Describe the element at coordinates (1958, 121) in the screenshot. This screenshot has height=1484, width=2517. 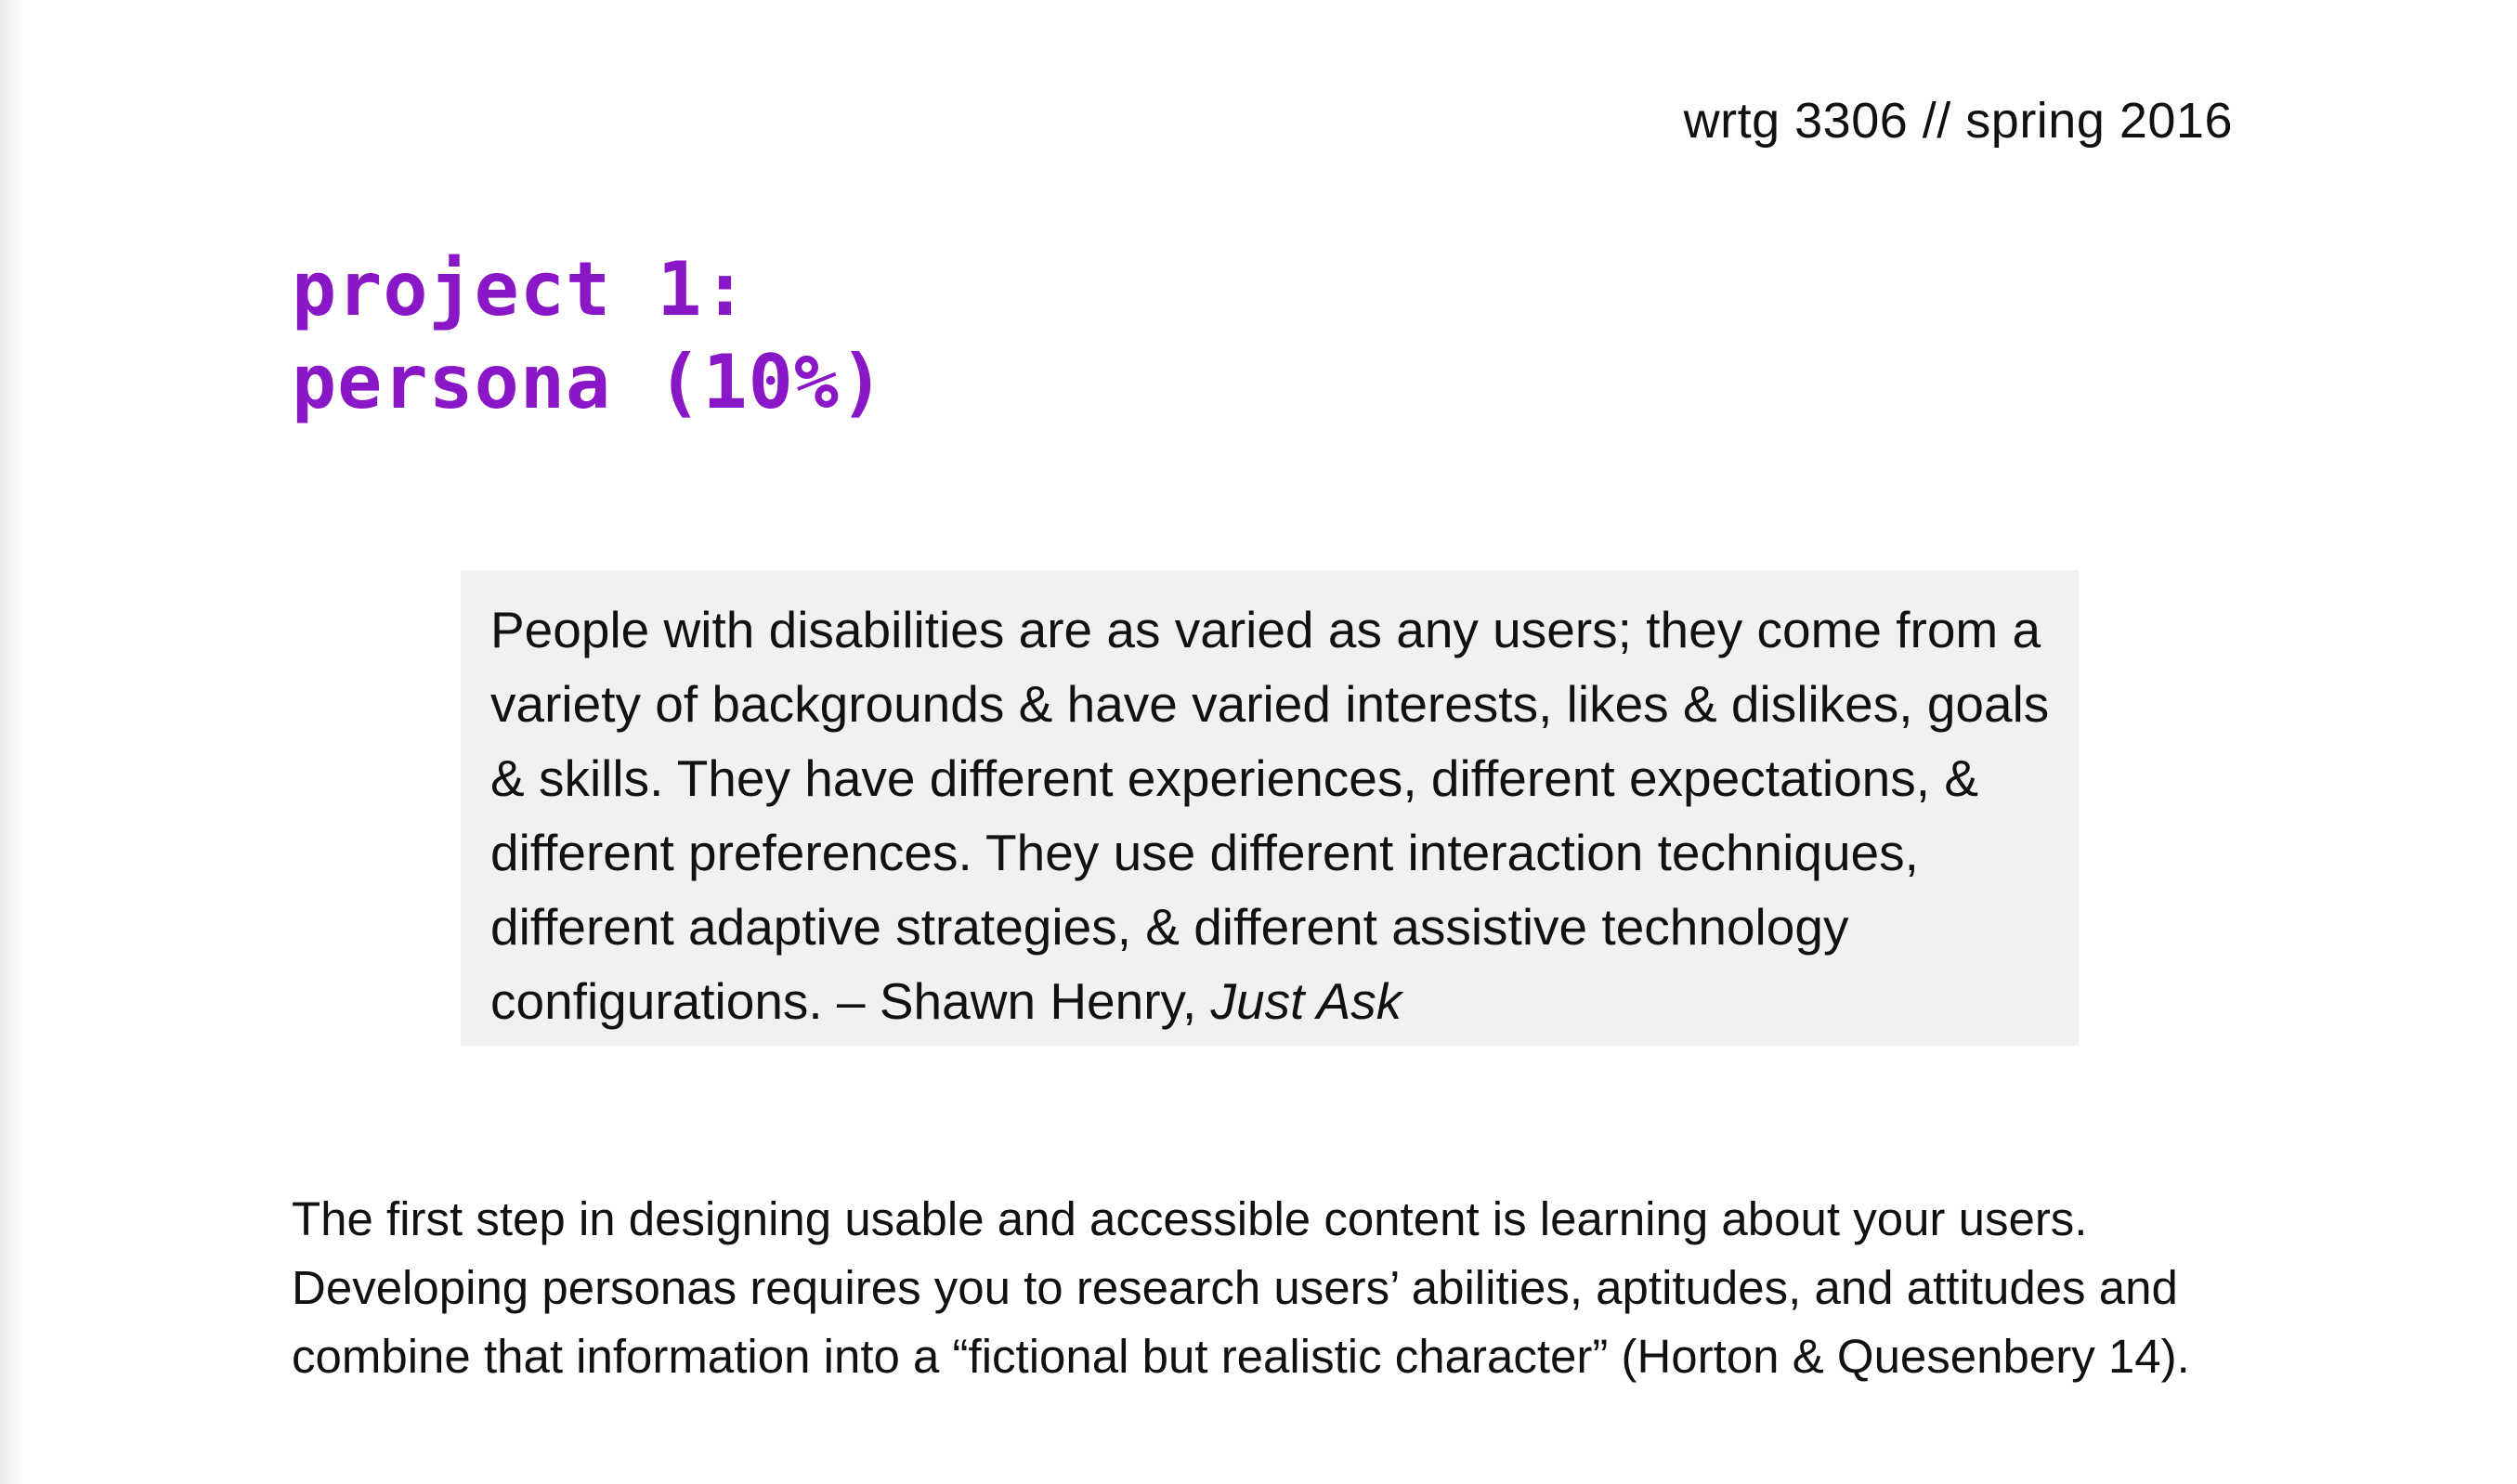
I see `course-header: wrtg 3306 // spring 2016` at that location.